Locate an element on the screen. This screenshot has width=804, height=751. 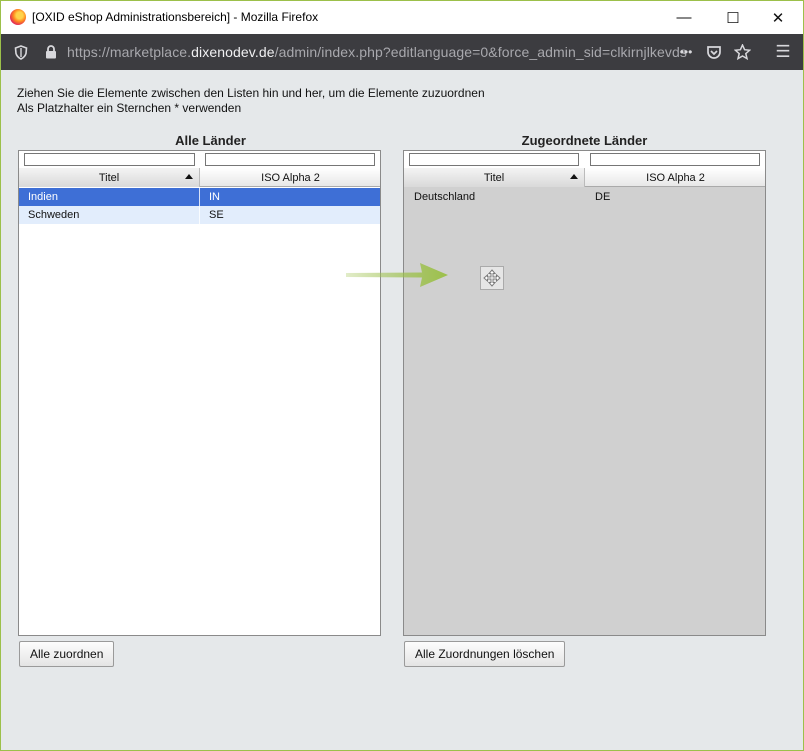
bookmark-star-icon is located at coordinates (742, 52).